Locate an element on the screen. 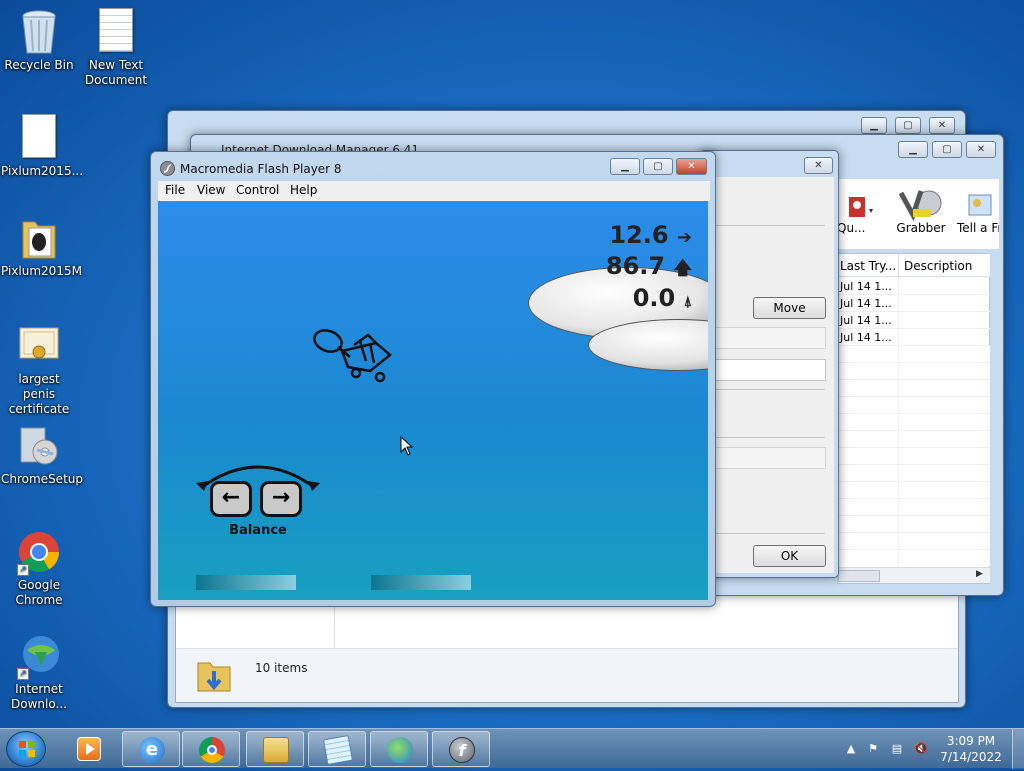 The width and height of the screenshot is (1024, 771). height-stat: 86.7 🡅 is located at coordinates (649, 269).